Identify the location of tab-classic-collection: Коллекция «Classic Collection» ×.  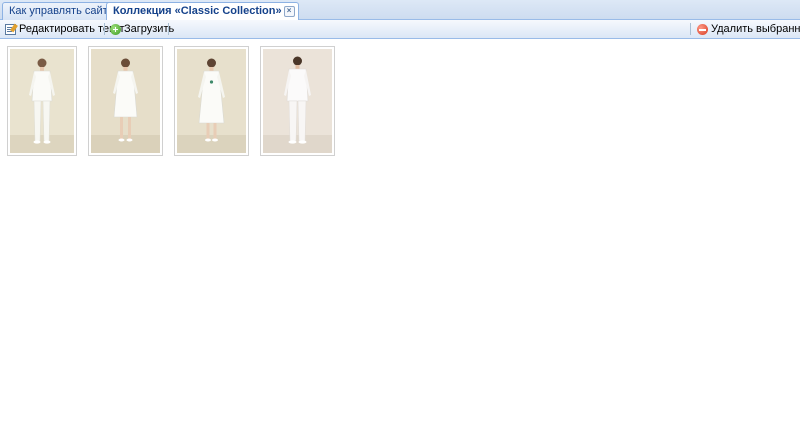
(202, 11).